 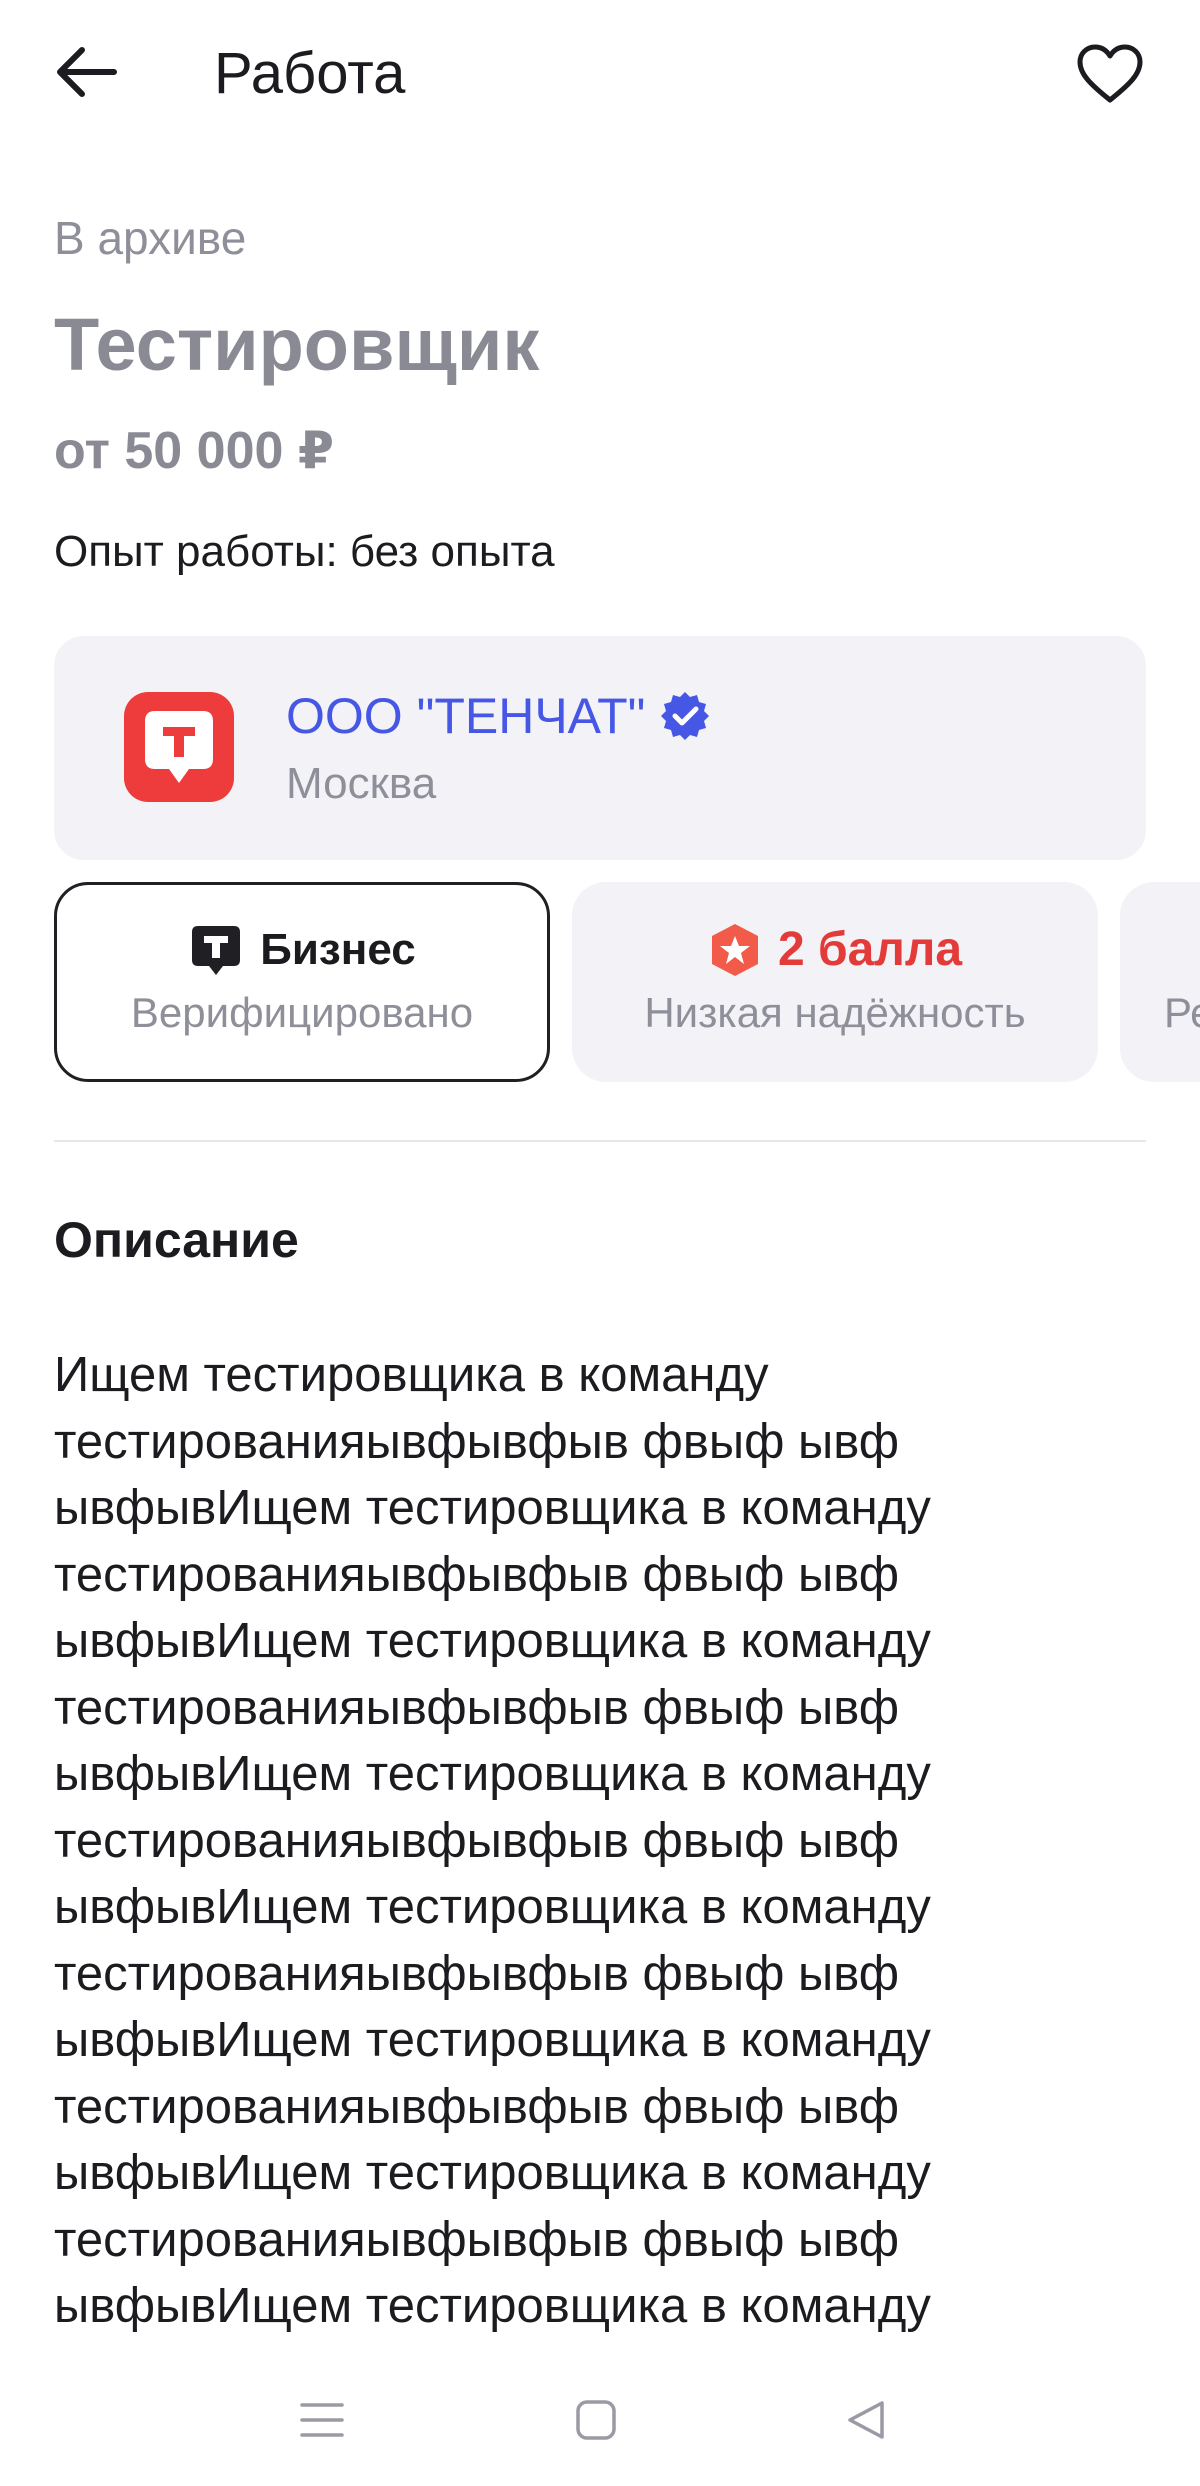 What do you see at coordinates (685, 716) in the screenshot?
I see `verified-badge-icon` at bounding box center [685, 716].